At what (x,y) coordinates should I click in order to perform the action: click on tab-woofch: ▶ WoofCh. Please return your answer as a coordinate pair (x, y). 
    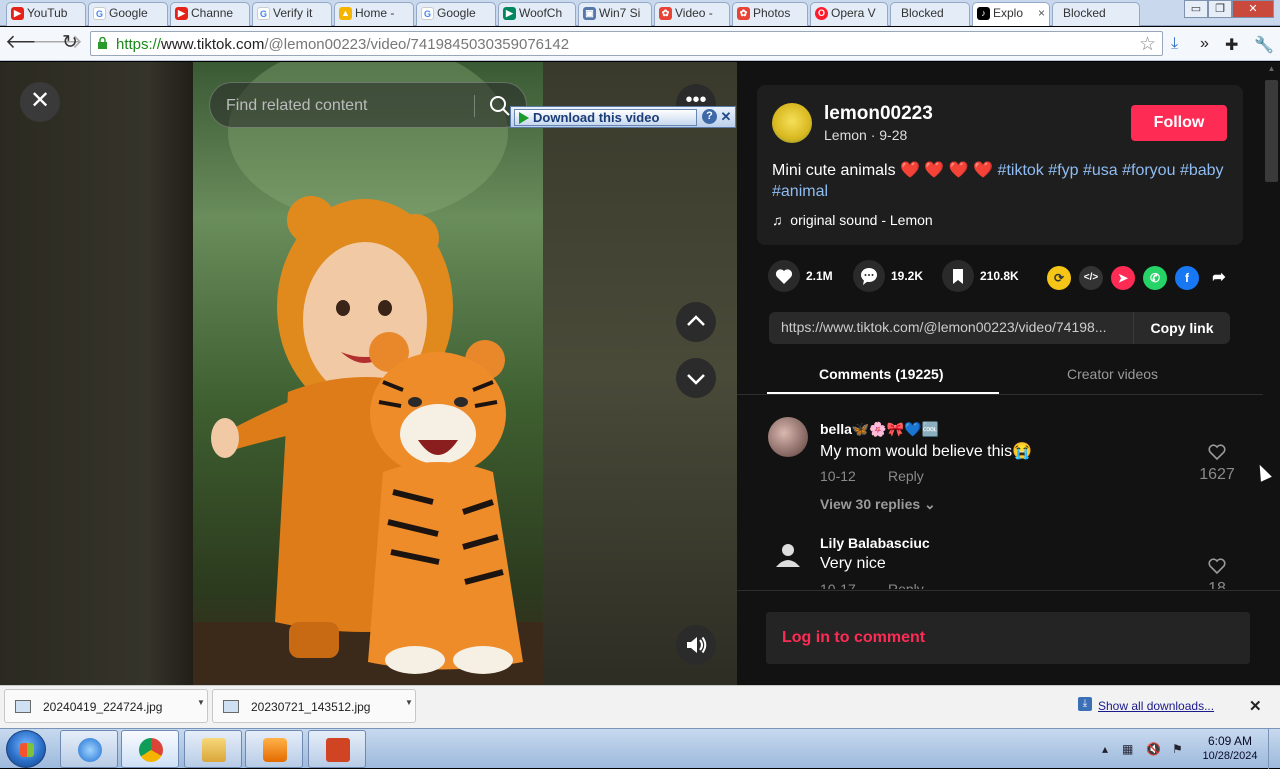
    Looking at the image, I should click on (537, 14).